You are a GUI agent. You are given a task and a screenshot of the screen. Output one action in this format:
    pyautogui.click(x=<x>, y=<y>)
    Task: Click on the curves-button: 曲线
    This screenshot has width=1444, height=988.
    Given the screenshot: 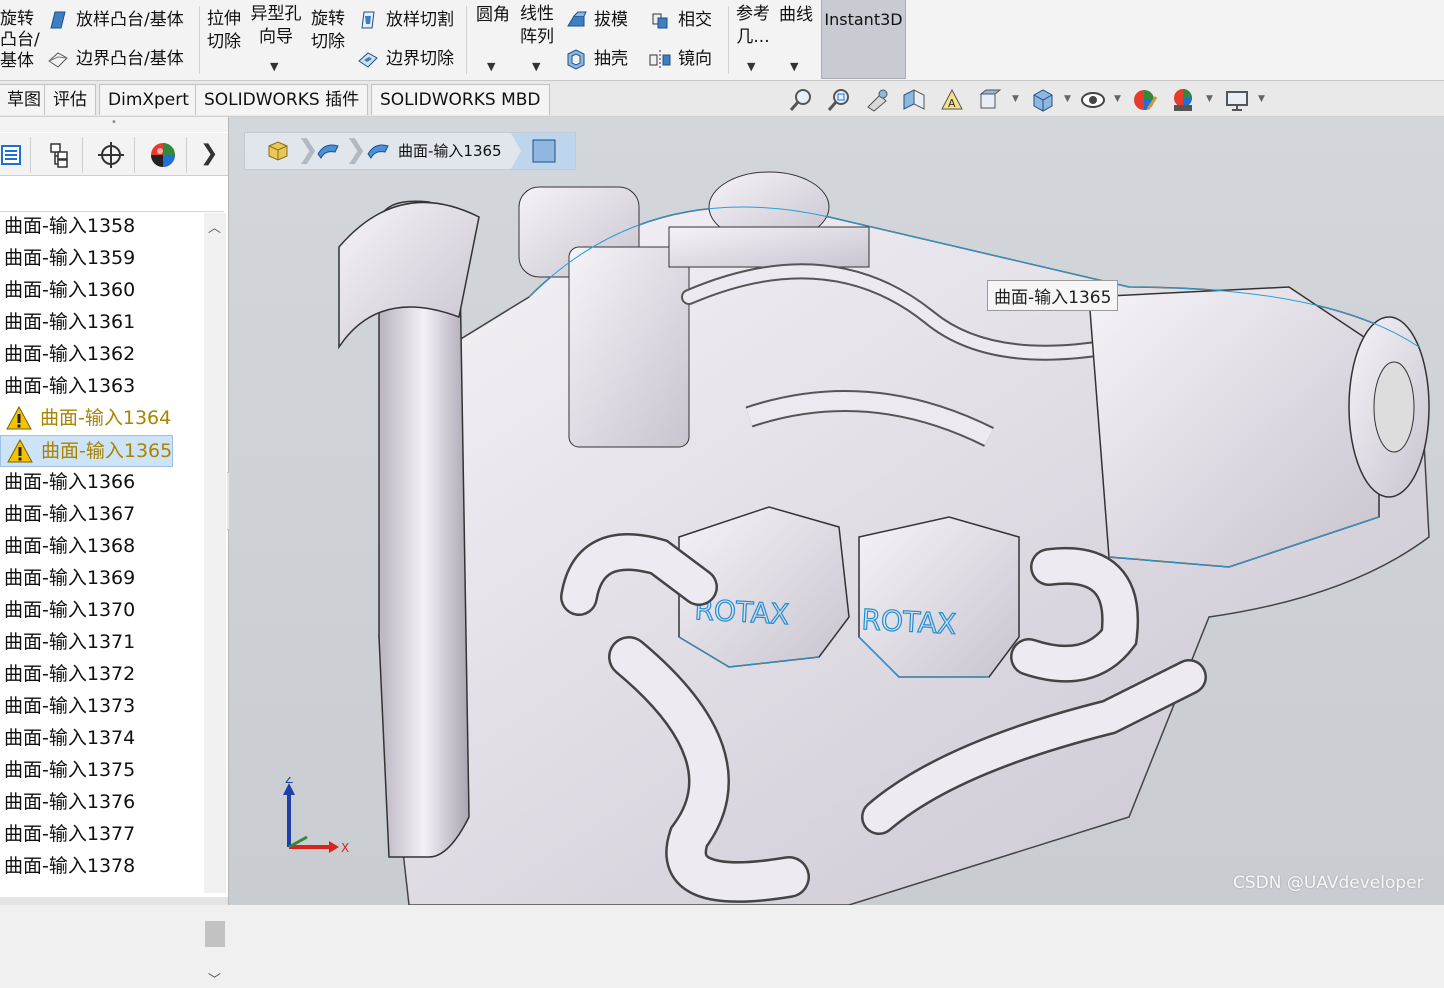 What is the action you would take?
    pyautogui.click(x=796, y=15)
    